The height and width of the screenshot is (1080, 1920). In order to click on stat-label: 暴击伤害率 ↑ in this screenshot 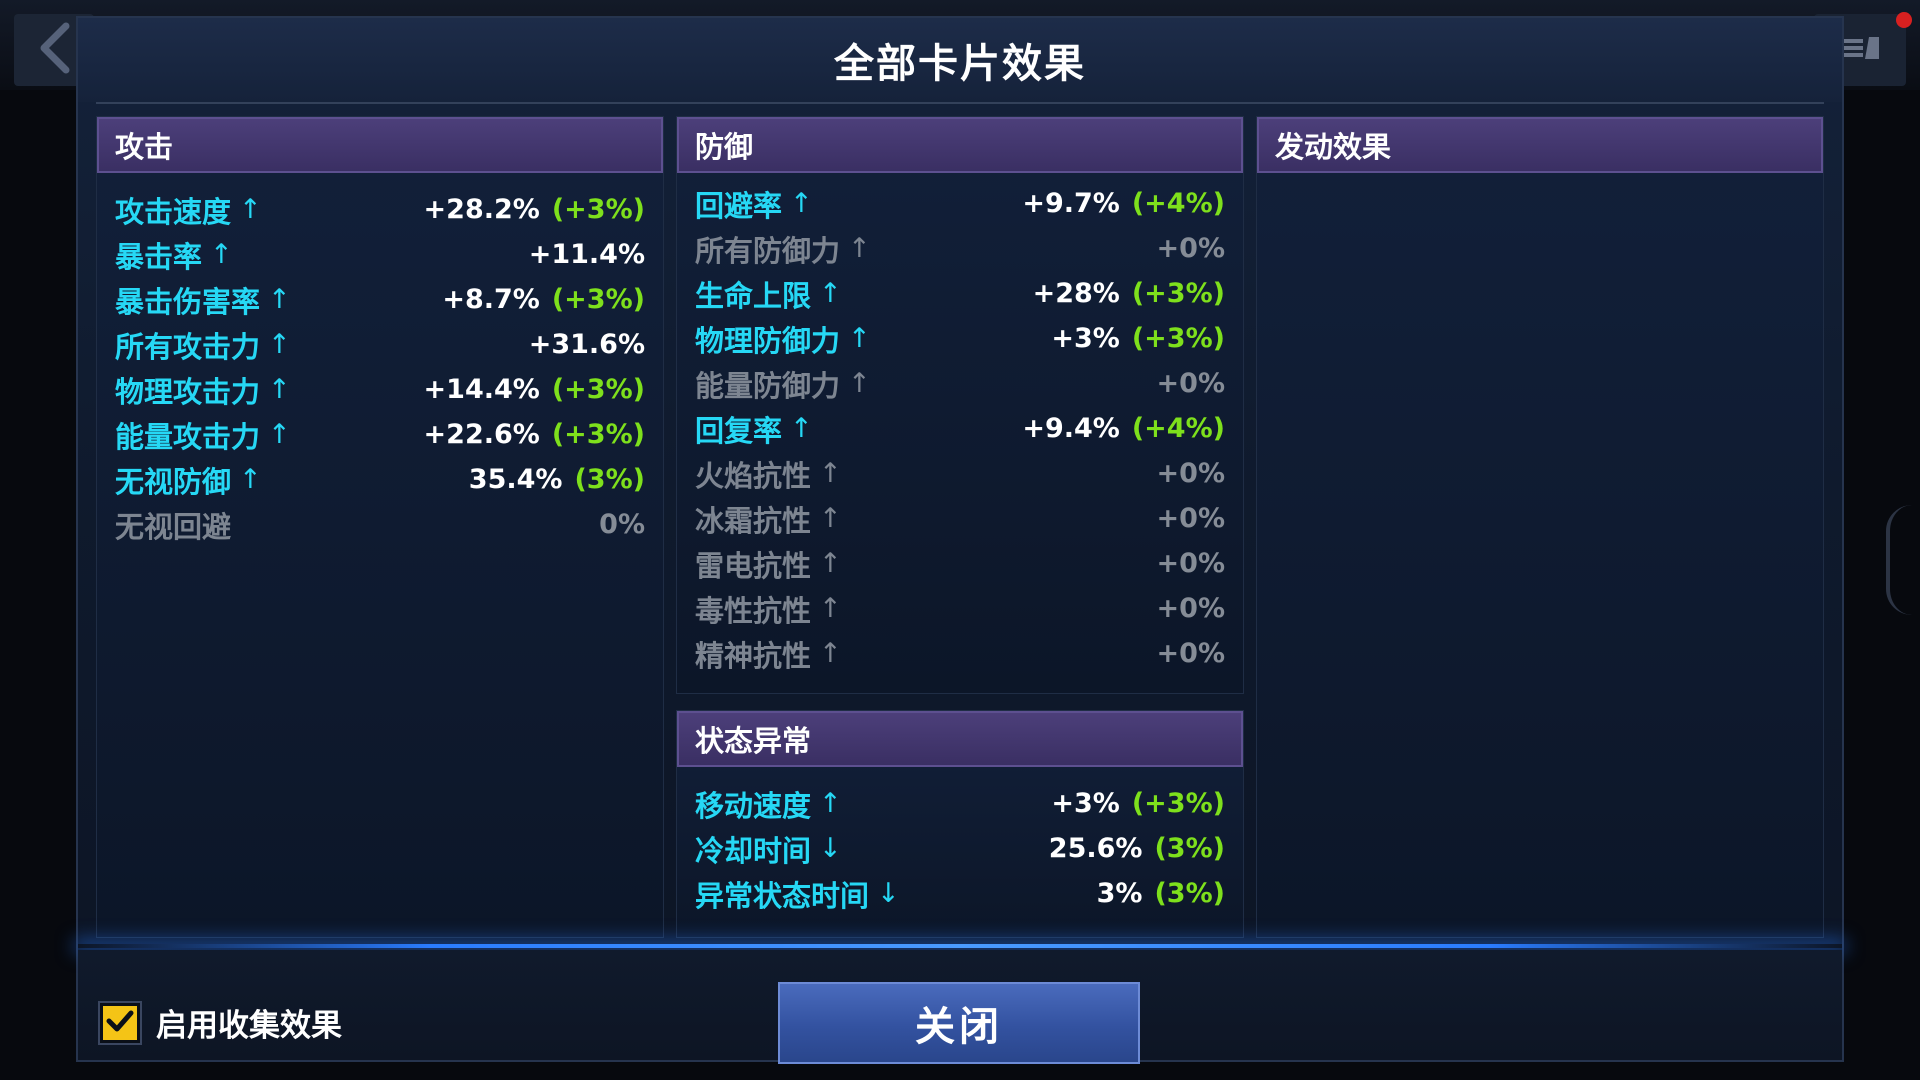, I will do `click(203, 300)`.